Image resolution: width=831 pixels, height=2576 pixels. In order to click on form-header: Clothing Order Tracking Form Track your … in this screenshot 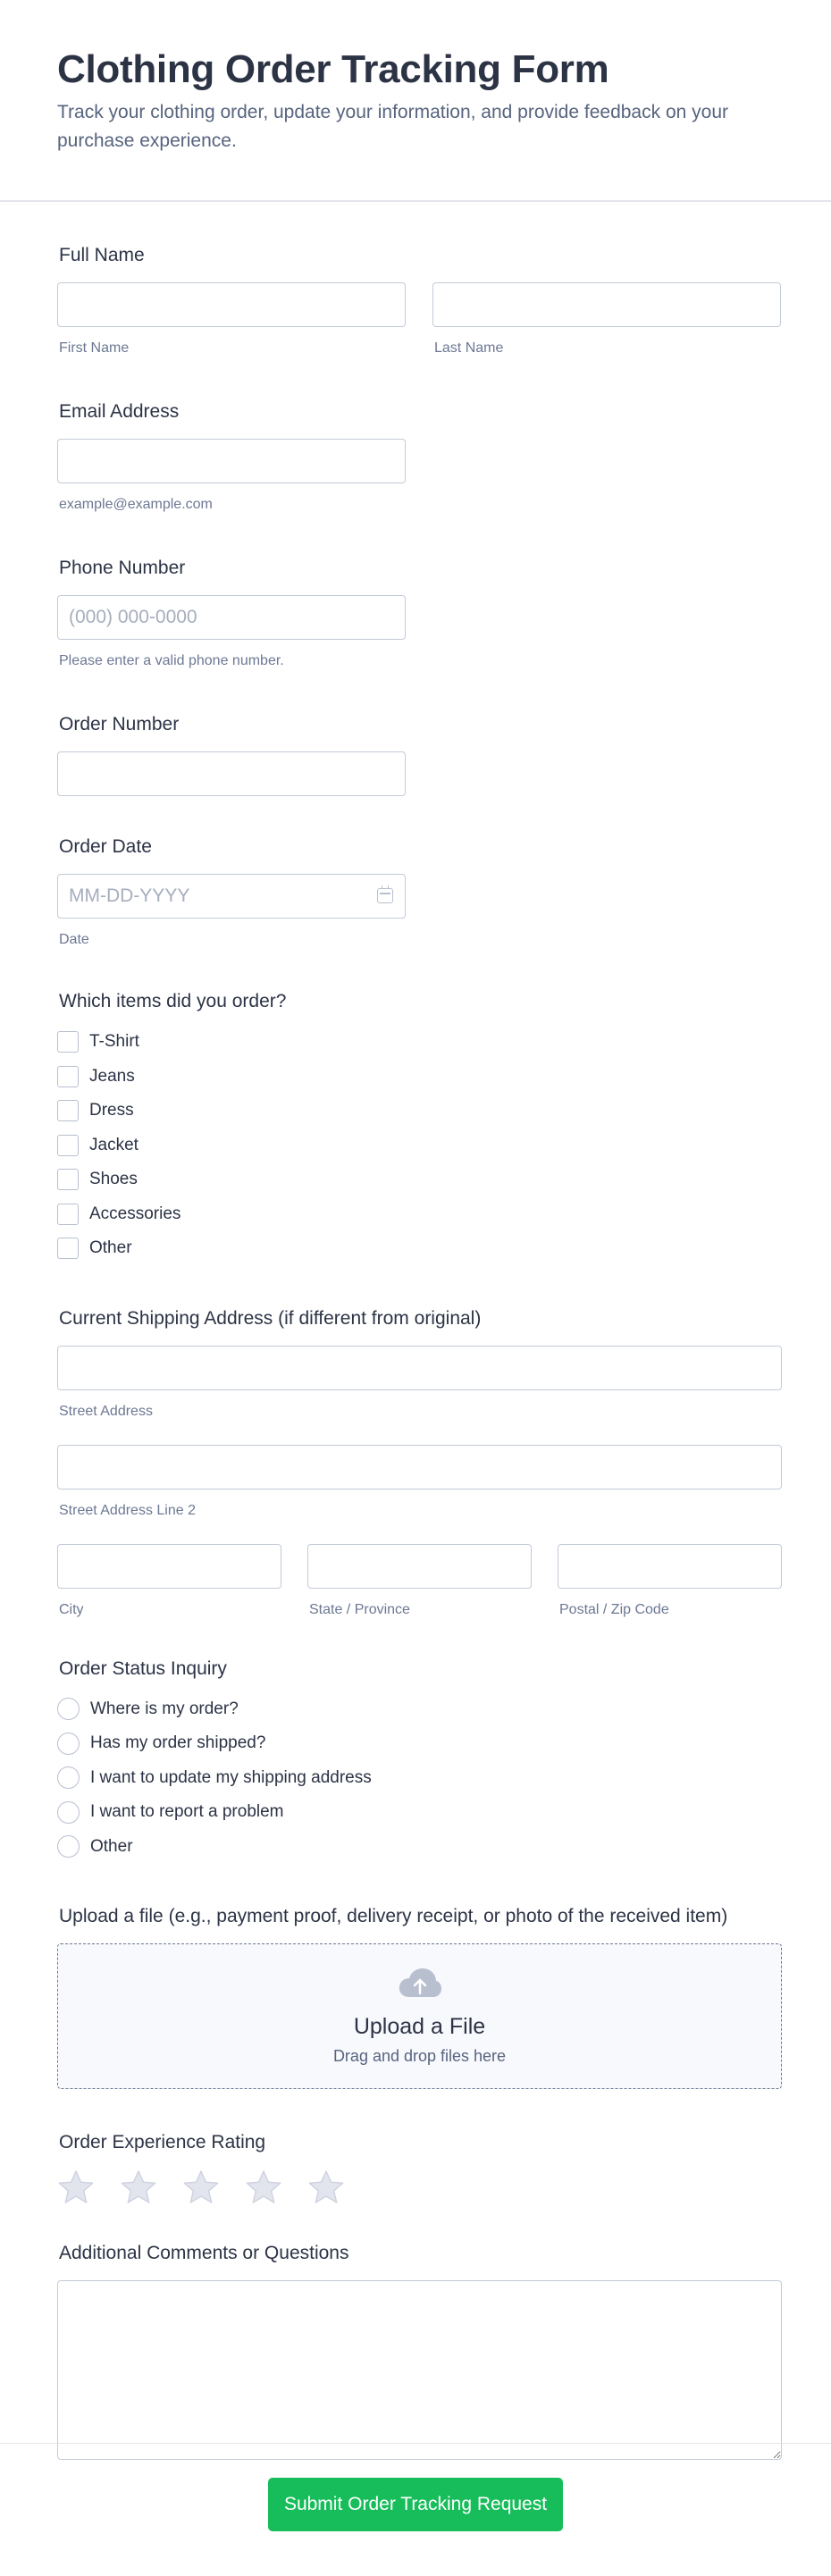, I will do `click(415, 101)`.